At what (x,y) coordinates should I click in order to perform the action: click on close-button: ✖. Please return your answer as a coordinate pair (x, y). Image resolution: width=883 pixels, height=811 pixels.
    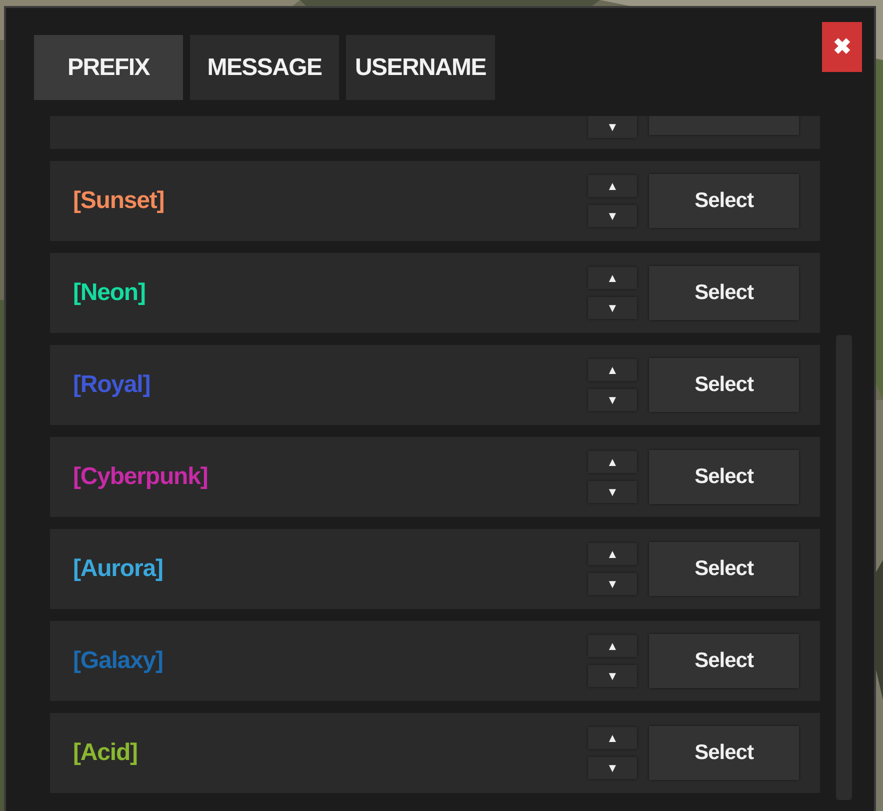
    Looking at the image, I should click on (842, 47).